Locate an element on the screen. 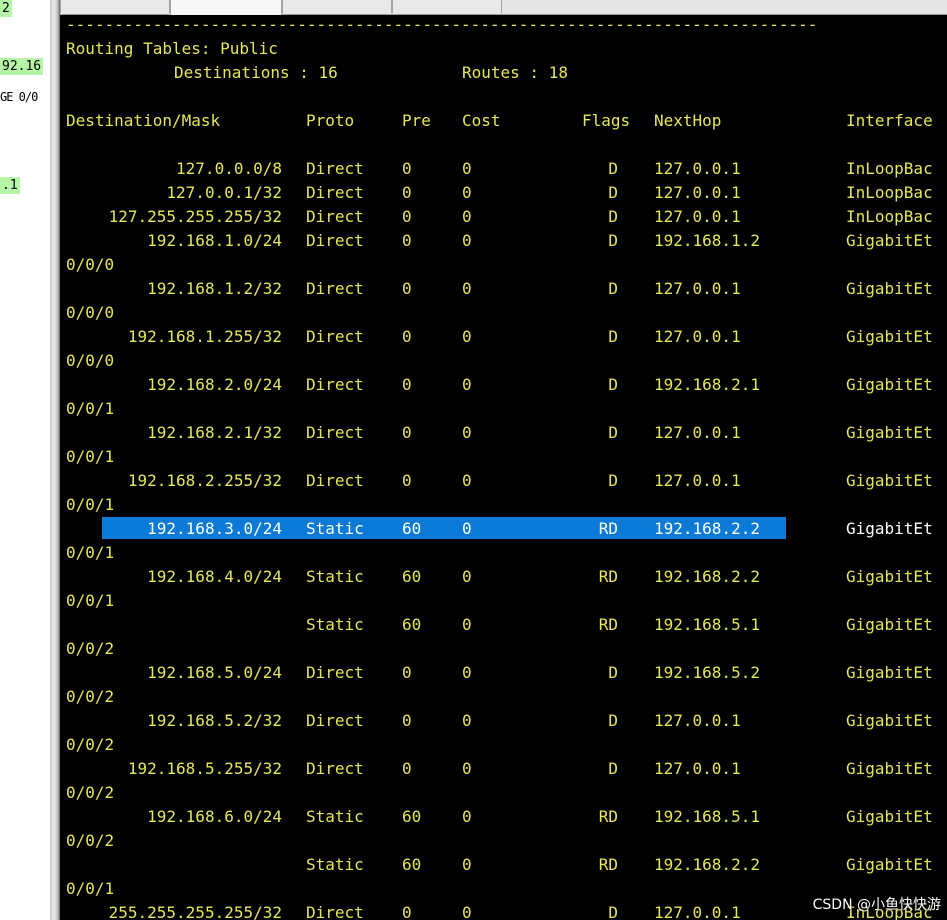  route-destination: 192.168.2.1/32 is located at coordinates (214, 432).